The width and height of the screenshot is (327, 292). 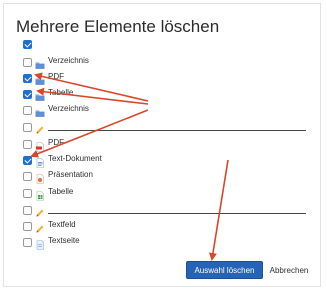 What do you see at coordinates (64, 240) in the screenshot?
I see `item-label: Textseite` at bounding box center [64, 240].